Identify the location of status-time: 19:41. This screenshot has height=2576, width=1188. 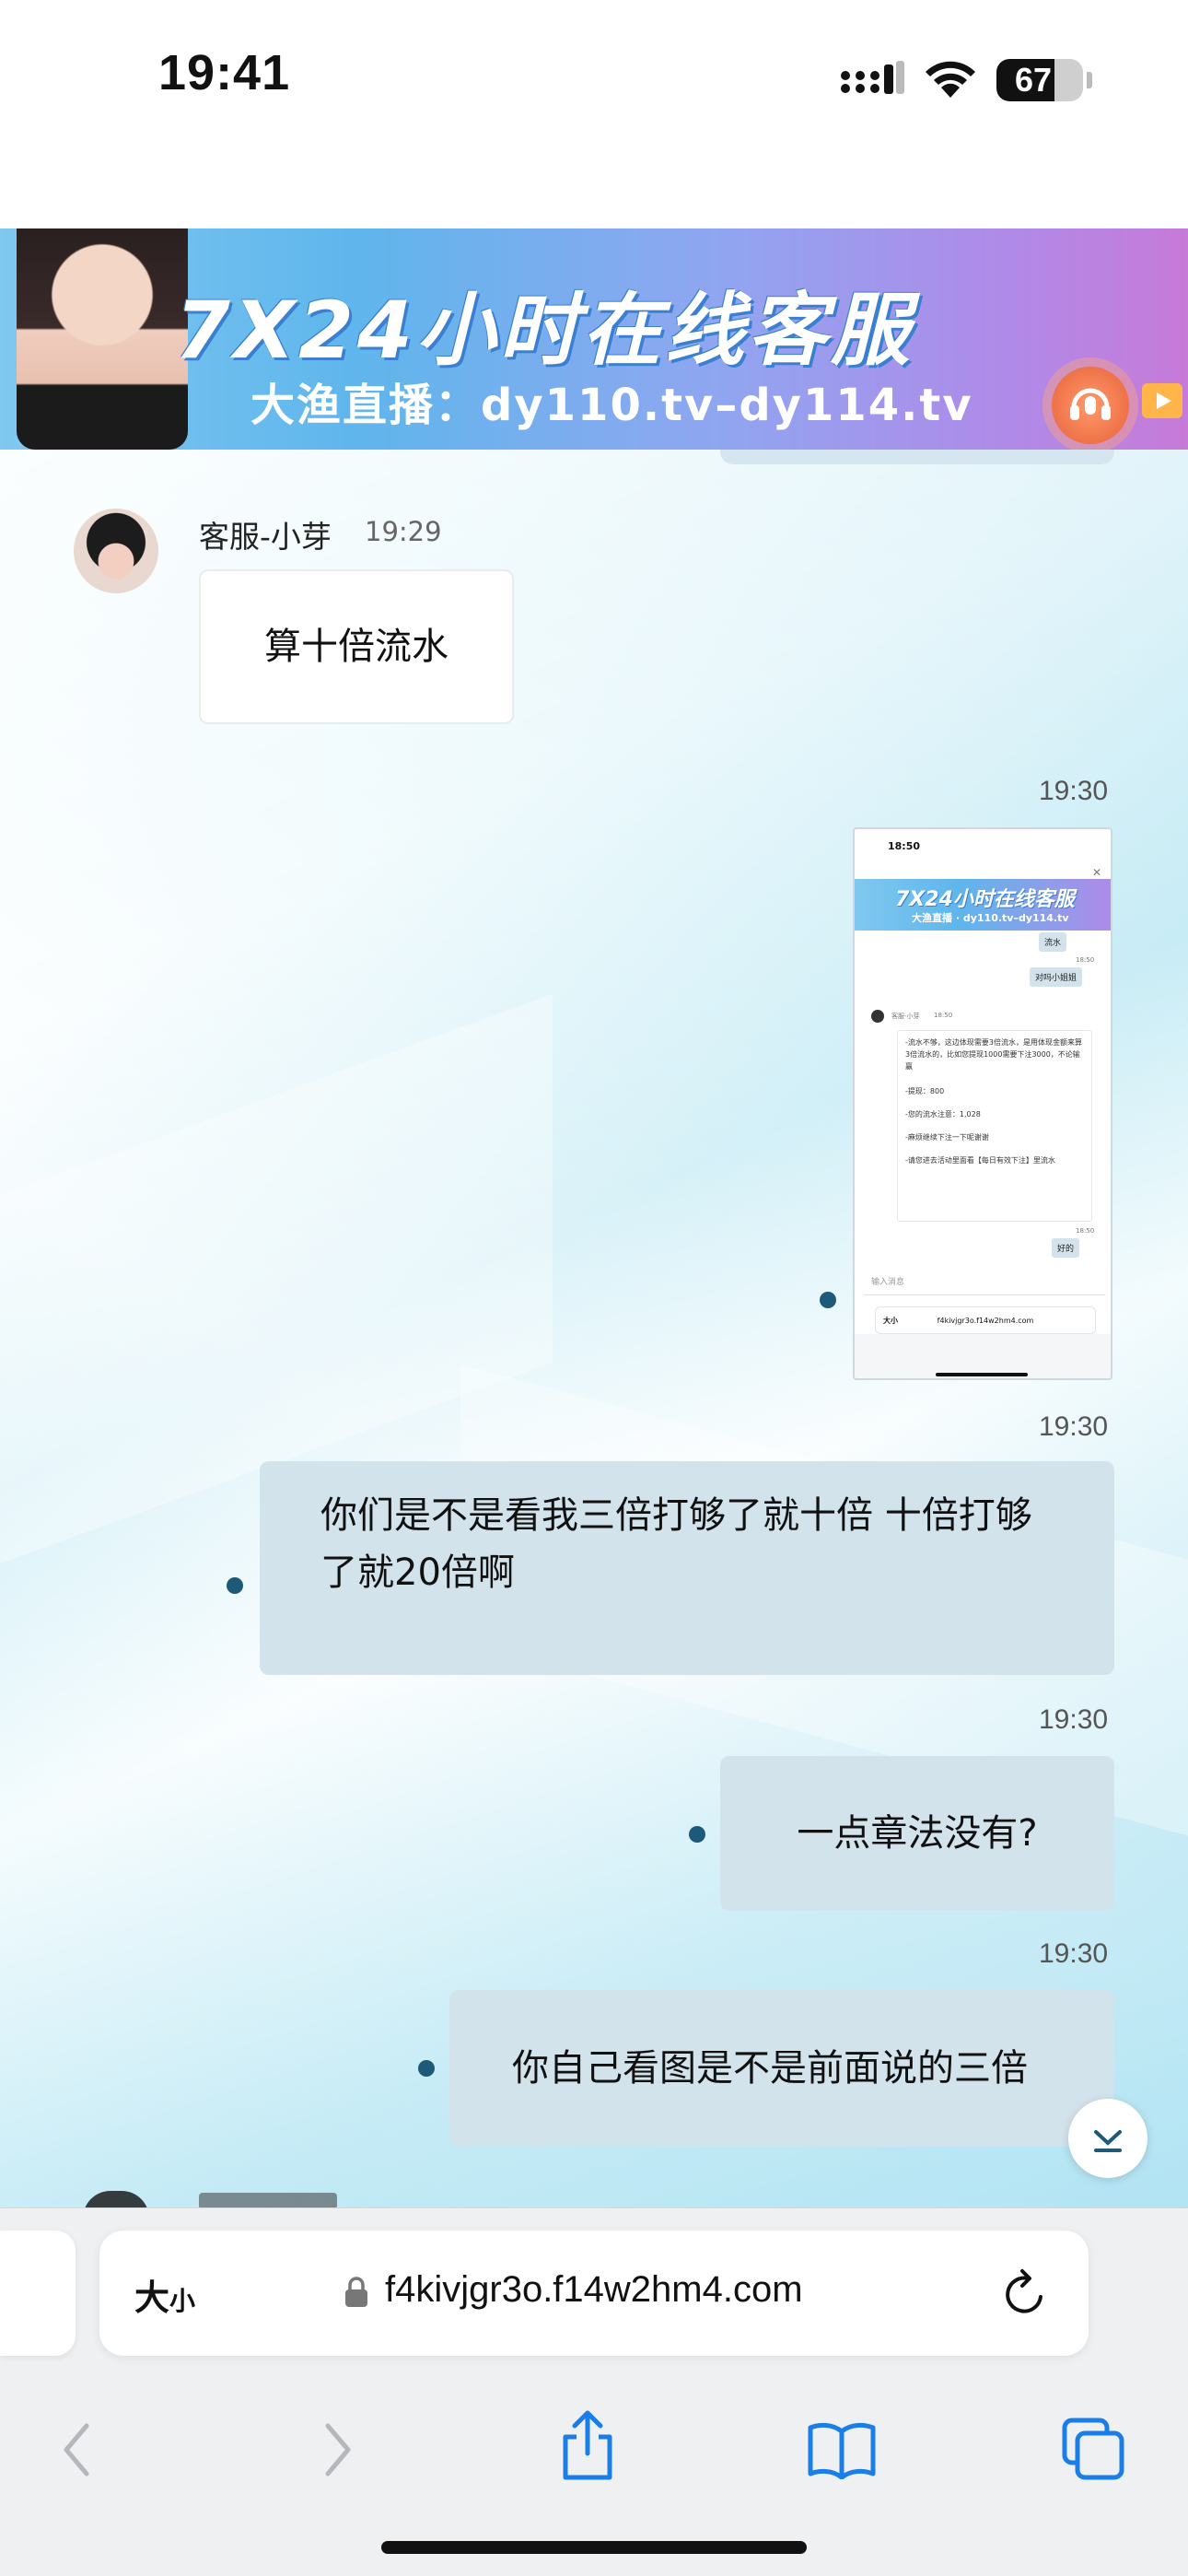
(224, 72).